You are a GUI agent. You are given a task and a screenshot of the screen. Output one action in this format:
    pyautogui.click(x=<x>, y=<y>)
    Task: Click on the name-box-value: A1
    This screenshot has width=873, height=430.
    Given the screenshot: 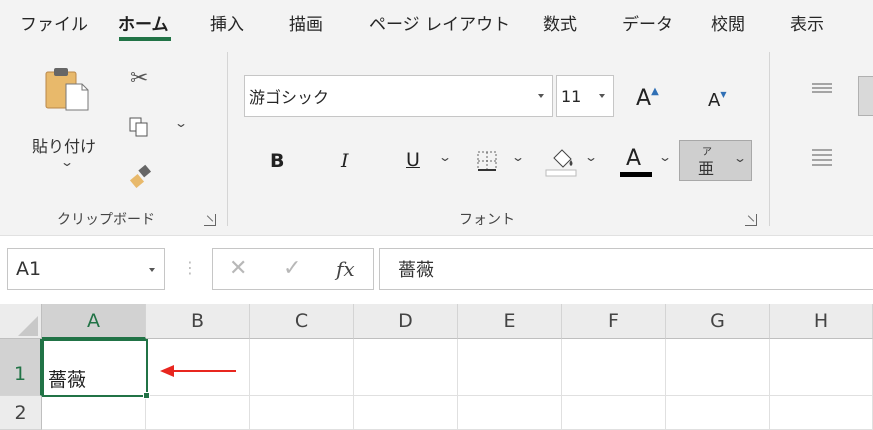 What is the action you would take?
    pyautogui.click(x=29, y=269)
    